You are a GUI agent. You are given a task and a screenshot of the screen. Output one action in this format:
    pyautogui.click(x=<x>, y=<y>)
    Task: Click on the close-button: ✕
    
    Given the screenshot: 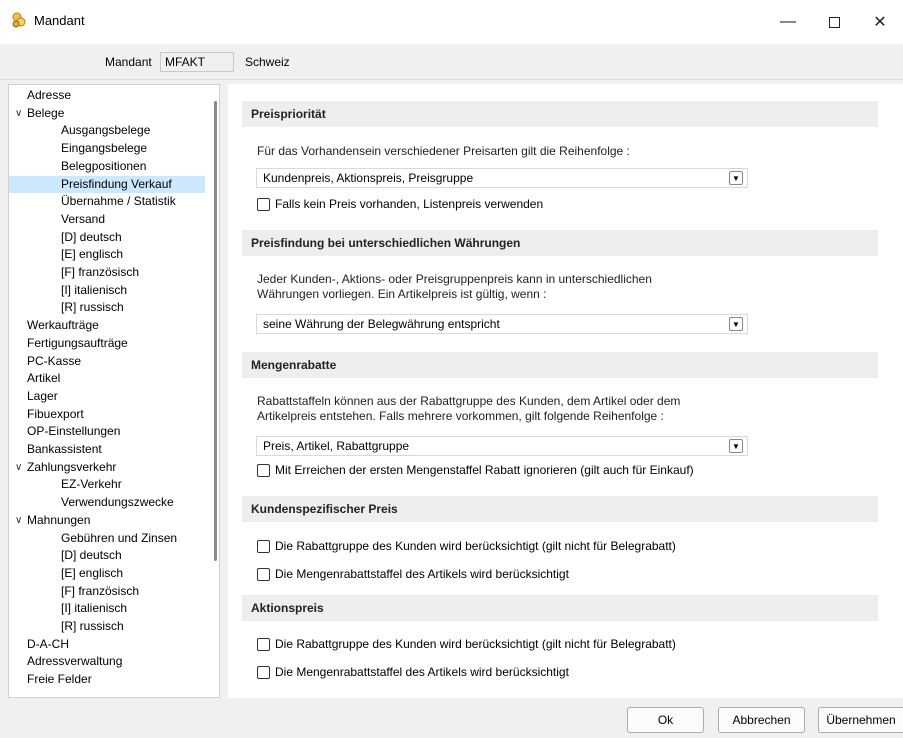 What is the action you would take?
    pyautogui.click(x=880, y=22)
    